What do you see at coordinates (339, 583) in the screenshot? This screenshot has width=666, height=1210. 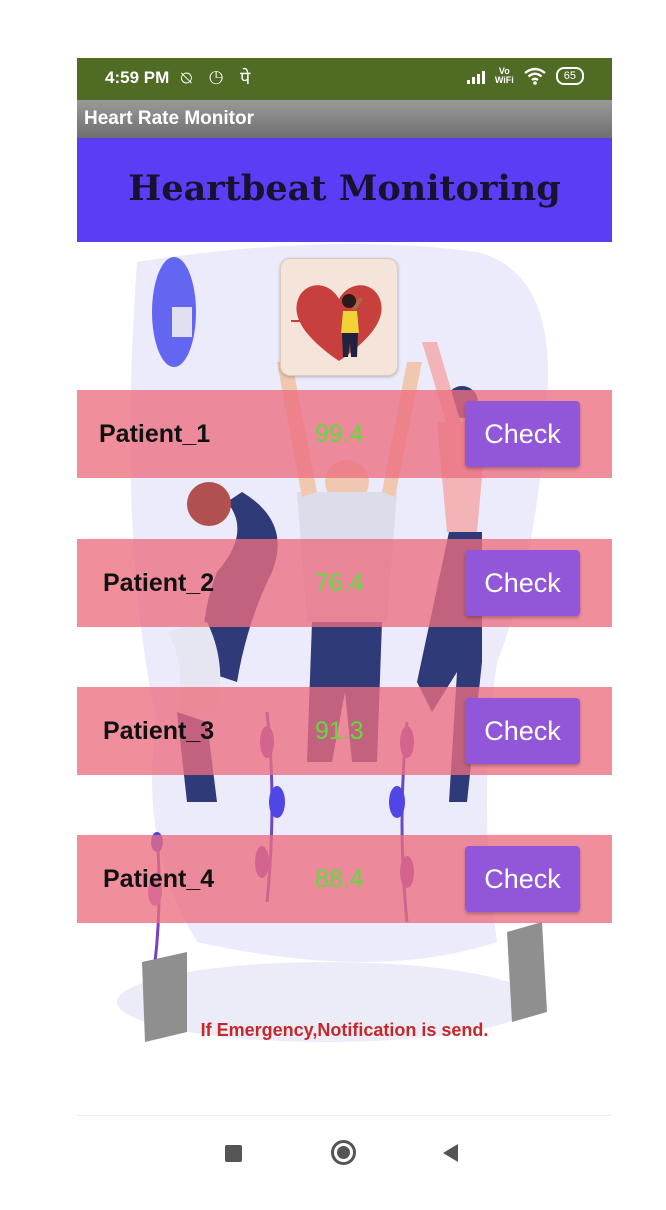 I see `heart-rate-value: 76.4` at bounding box center [339, 583].